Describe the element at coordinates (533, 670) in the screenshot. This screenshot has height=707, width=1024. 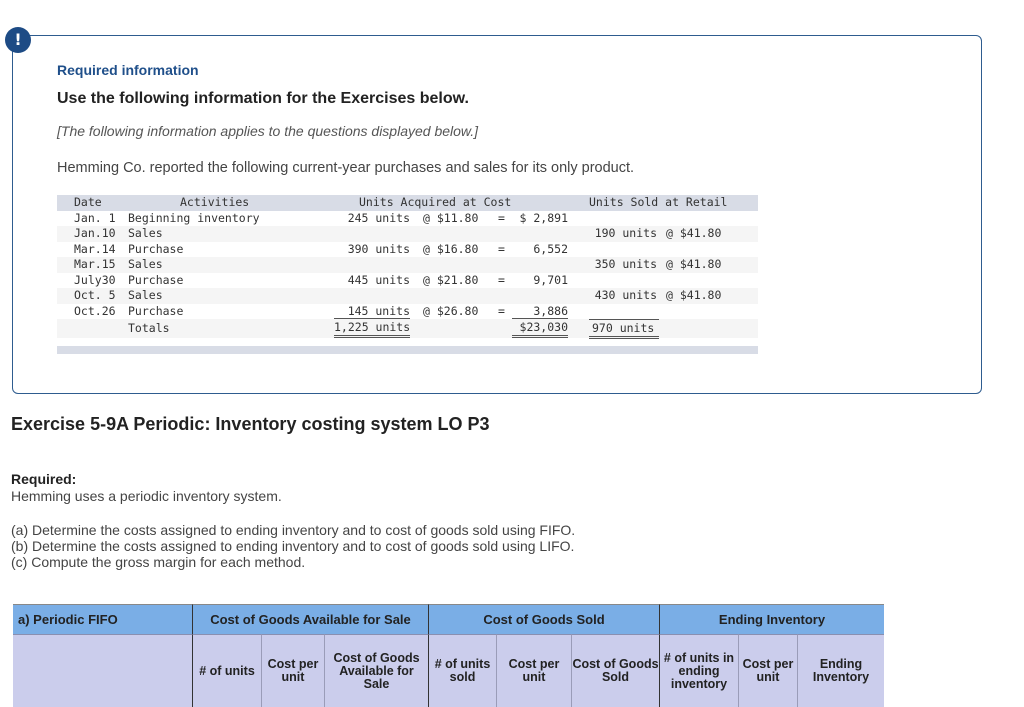
I see `col-cogs-cost-per-unit: Cost per unit` at that location.